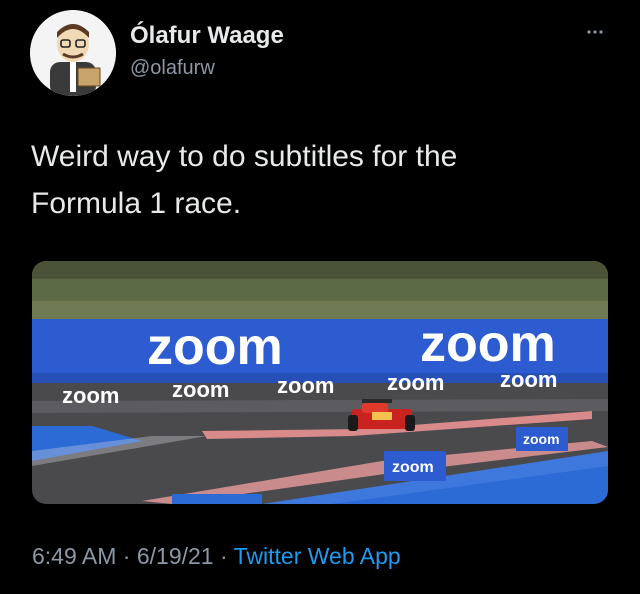 The image size is (640, 594). I want to click on tweet-time: 6:49 AM, so click(74, 556).